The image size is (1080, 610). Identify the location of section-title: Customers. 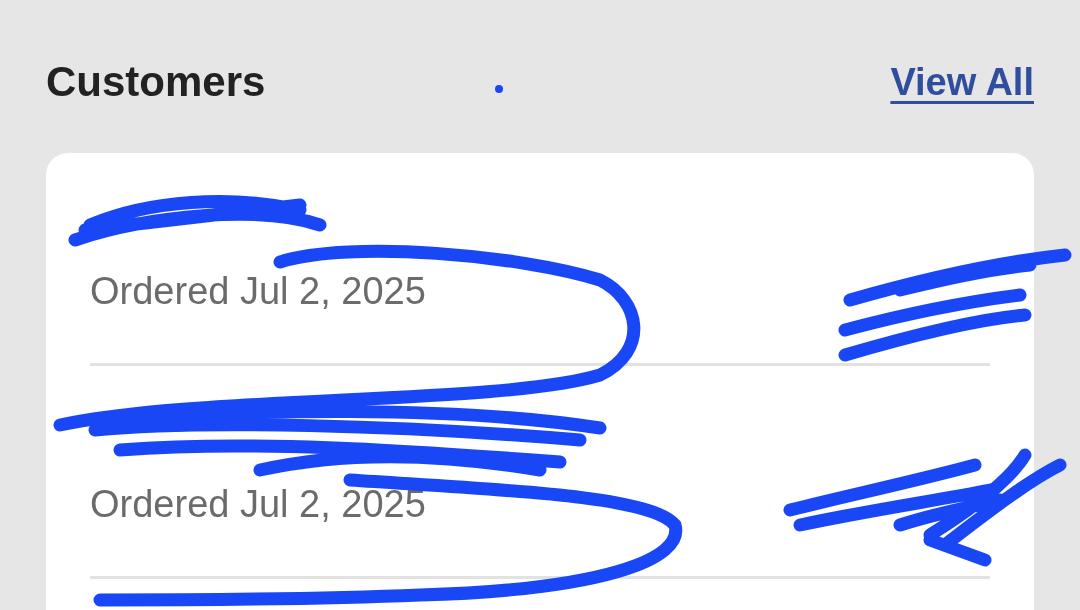
(156, 82).